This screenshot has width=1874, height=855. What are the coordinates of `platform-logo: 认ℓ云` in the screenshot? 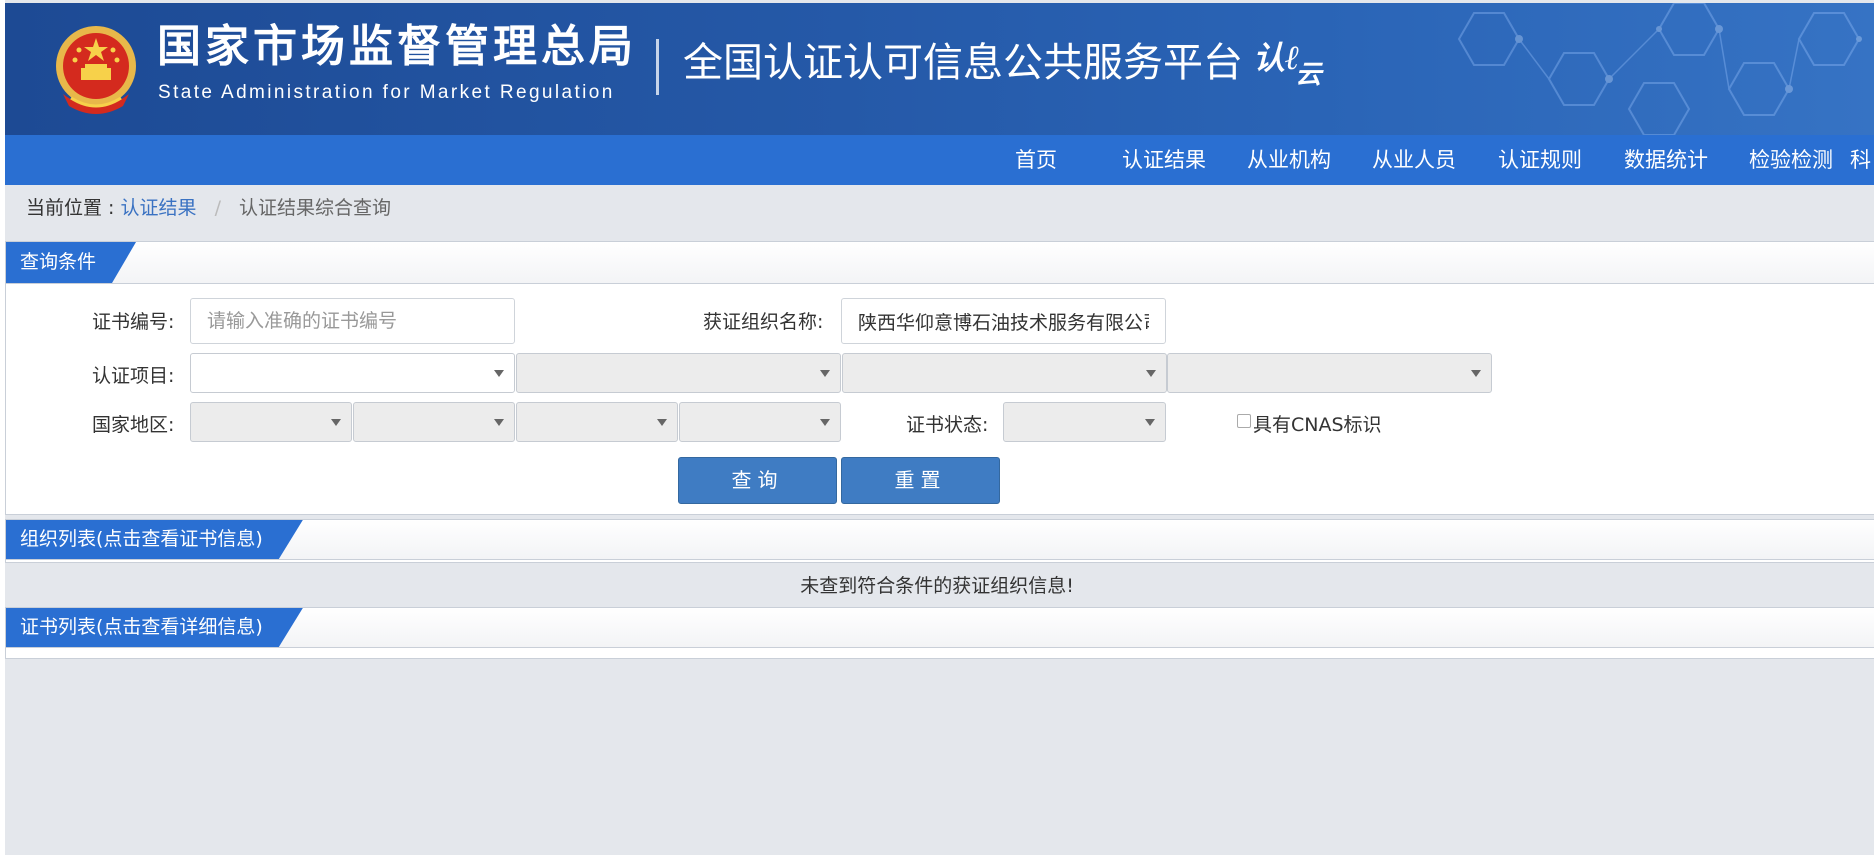 It's located at (1287, 63).